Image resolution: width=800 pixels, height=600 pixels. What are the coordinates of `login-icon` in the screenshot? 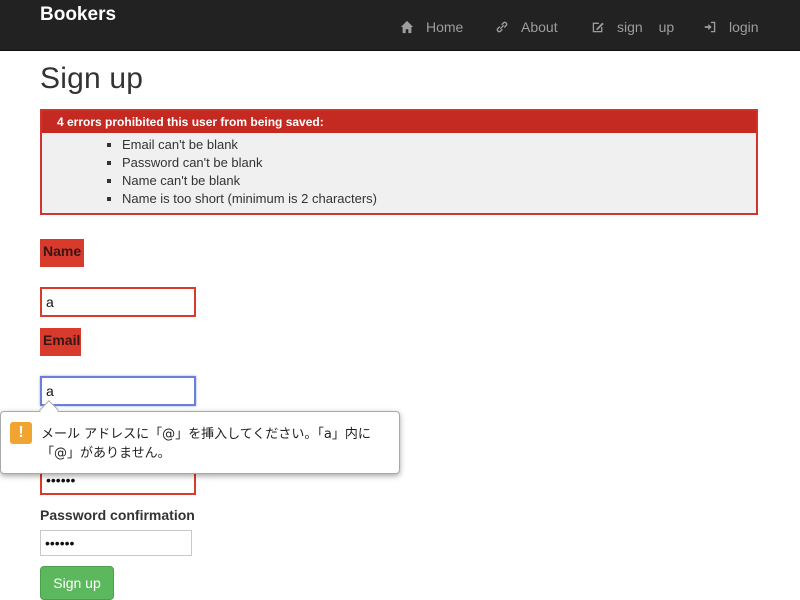 It's located at (710, 27).